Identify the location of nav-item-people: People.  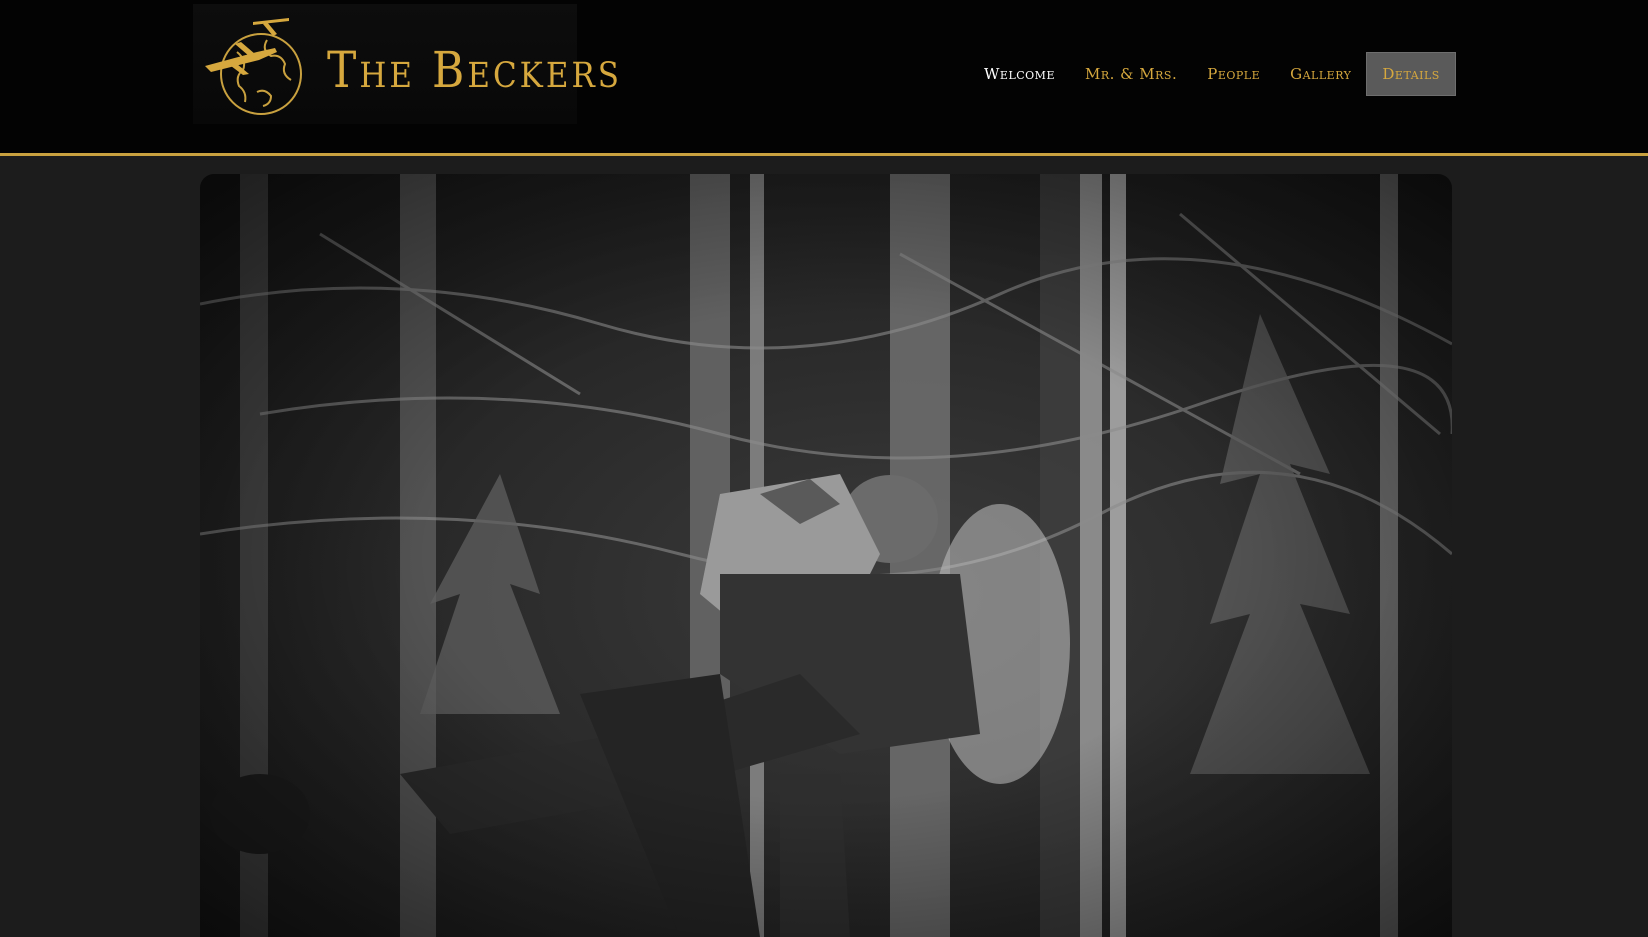
(1233, 74).